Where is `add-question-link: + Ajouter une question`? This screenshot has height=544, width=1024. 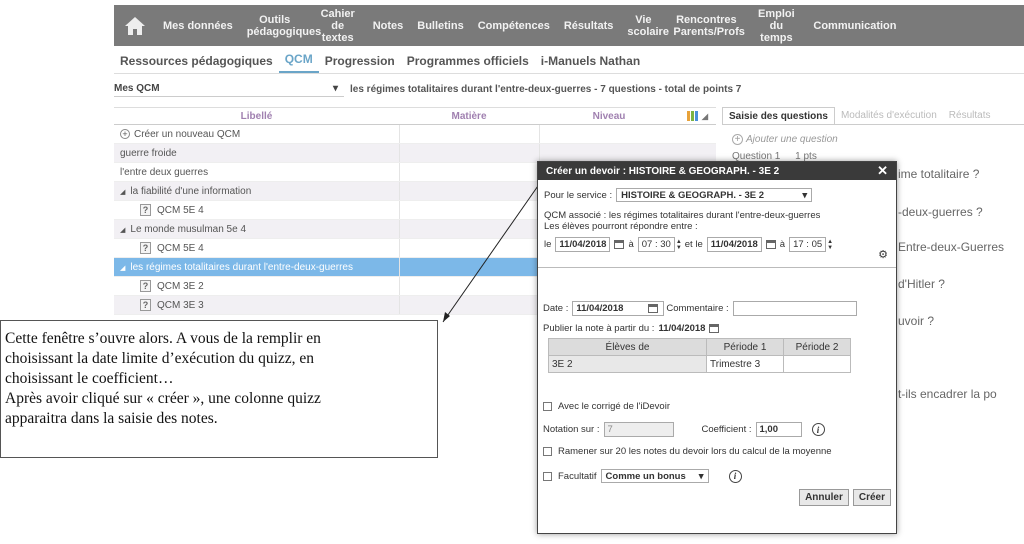 add-question-link: + Ajouter une question is located at coordinates (785, 139).